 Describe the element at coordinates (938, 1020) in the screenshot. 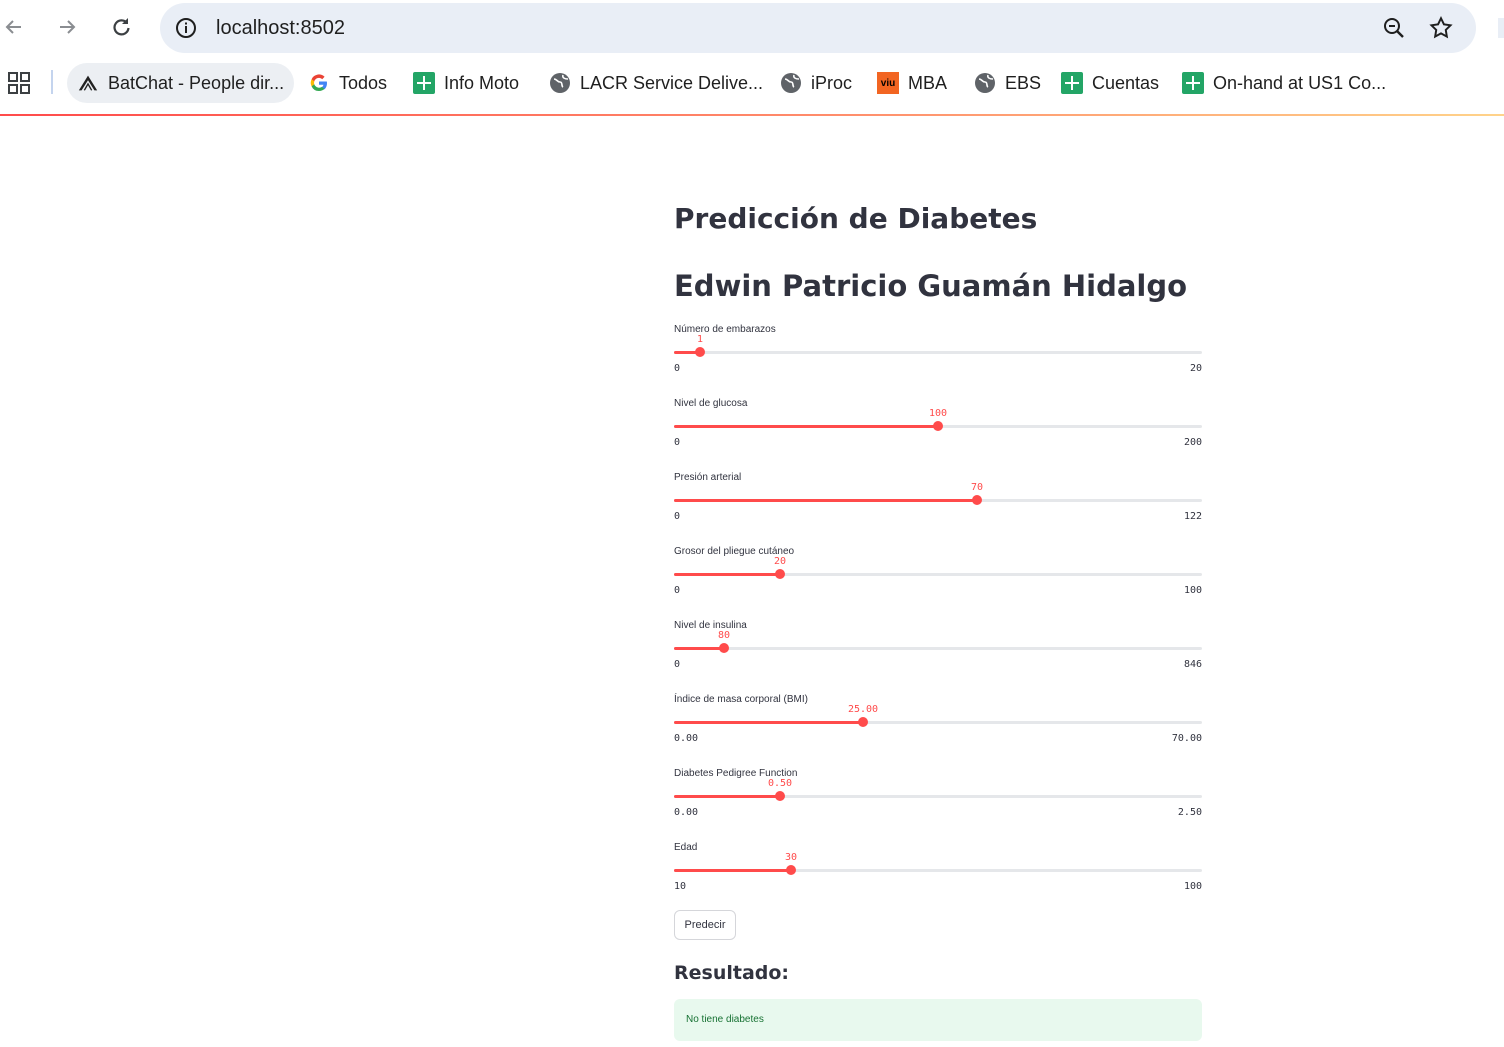

I see `result-success-alert: No tiene diabetes` at that location.